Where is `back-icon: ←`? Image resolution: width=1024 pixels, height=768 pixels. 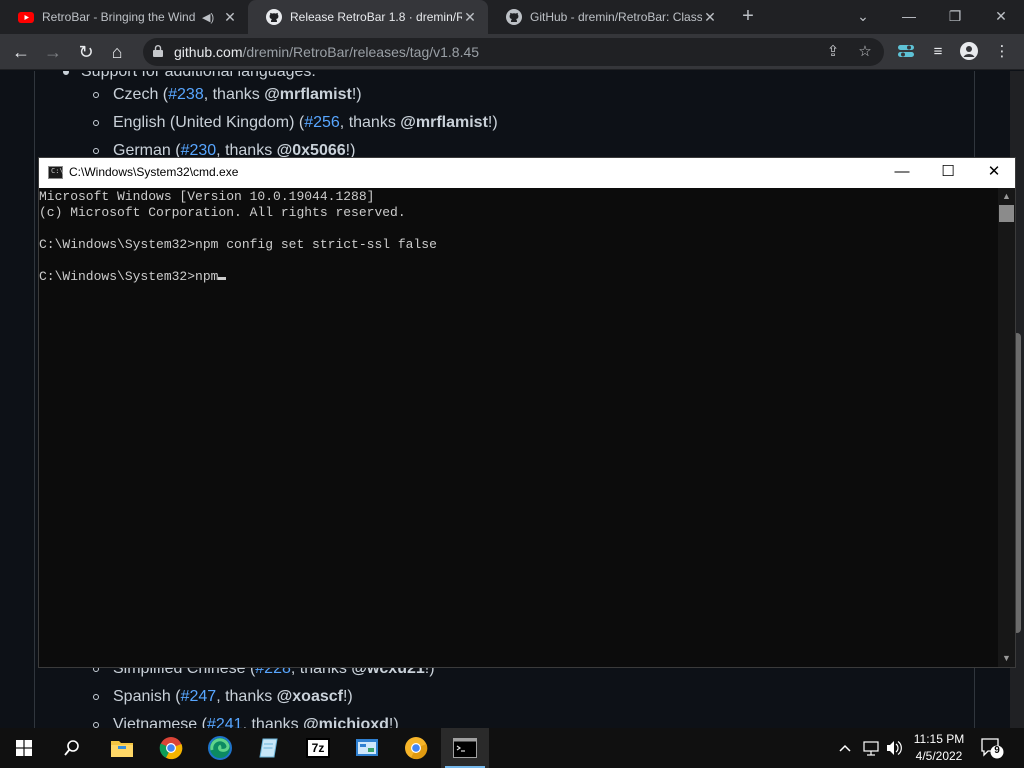 back-icon: ← is located at coordinates (21, 52).